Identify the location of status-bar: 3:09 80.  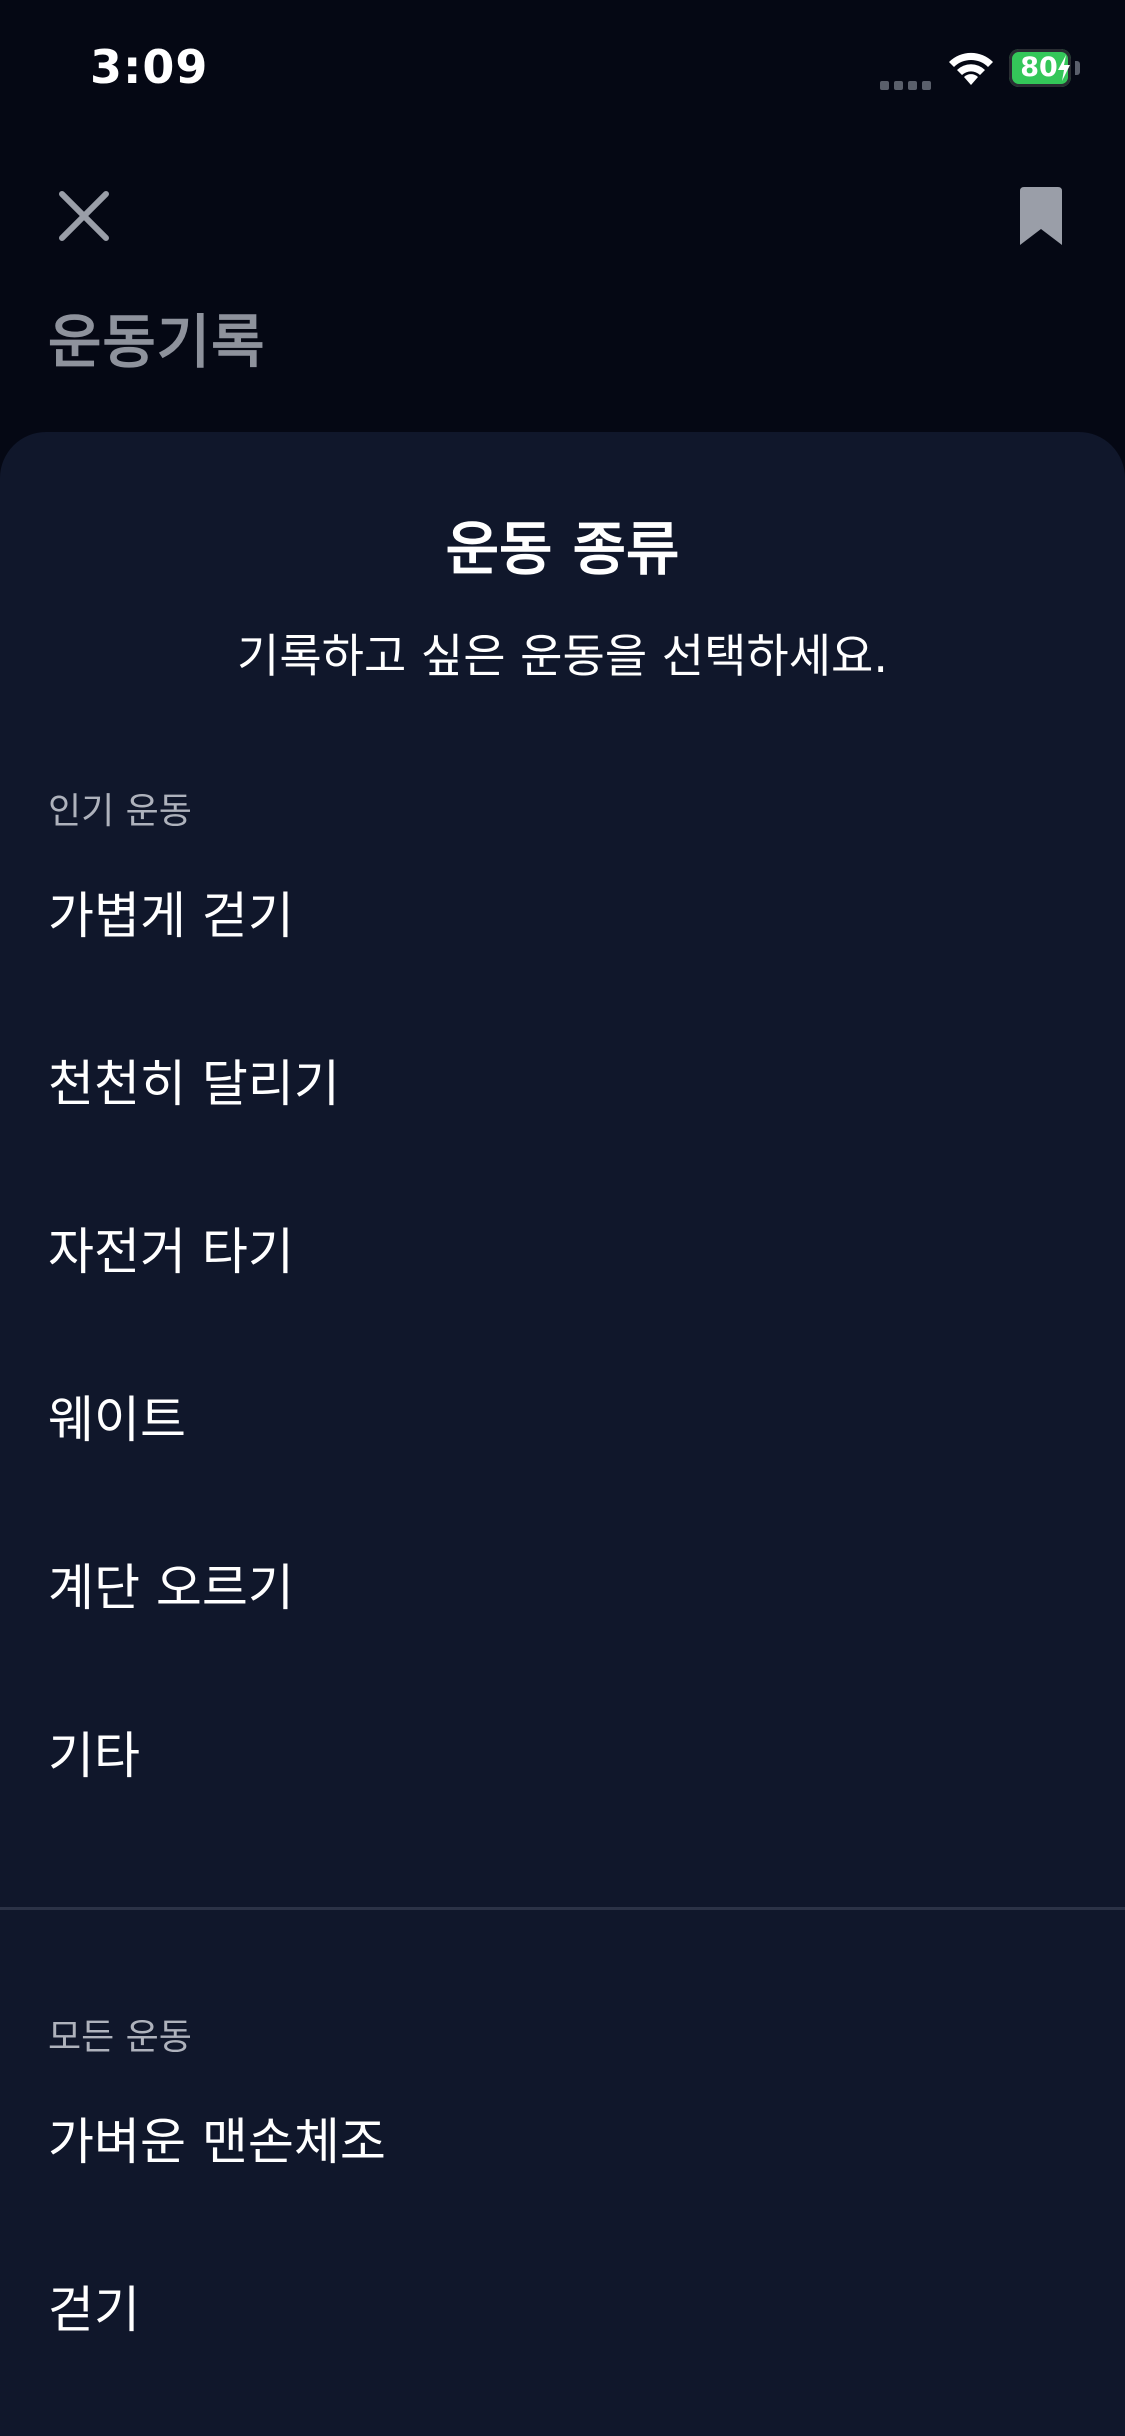
(562, 70).